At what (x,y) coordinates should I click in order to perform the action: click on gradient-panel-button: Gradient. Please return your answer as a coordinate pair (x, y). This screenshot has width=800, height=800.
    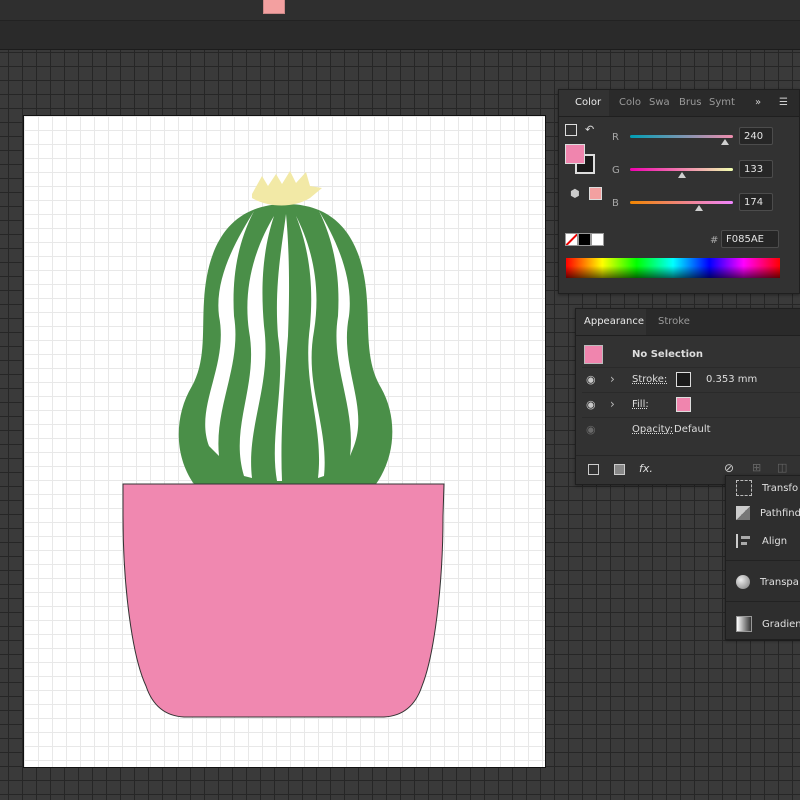
    Looking at the image, I should click on (768, 624).